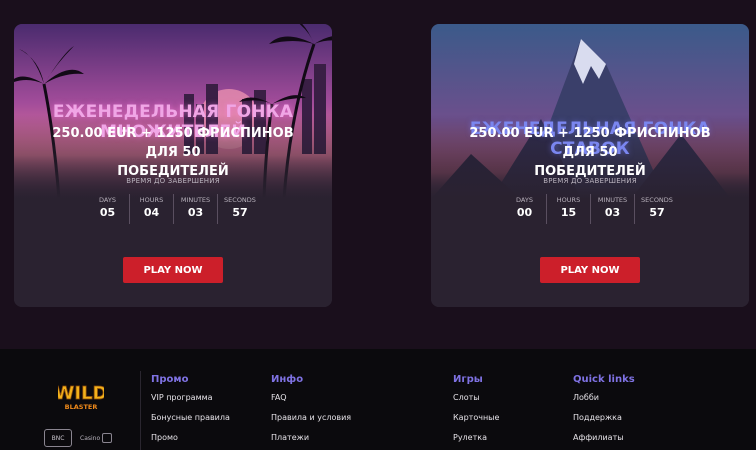  What do you see at coordinates (604, 438) in the screenshot?
I see `footer-link-affiliates: Аффилиаты` at bounding box center [604, 438].